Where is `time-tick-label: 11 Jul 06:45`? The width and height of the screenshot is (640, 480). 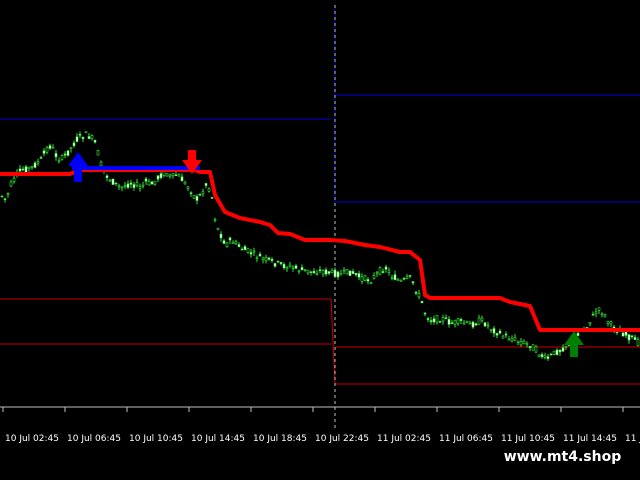 time-tick-label: 11 Jul 06:45 is located at coordinates (466, 439).